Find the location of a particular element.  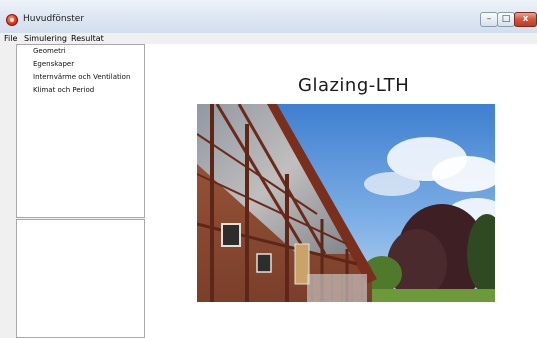

menu-file: File is located at coordinates (10, 38).